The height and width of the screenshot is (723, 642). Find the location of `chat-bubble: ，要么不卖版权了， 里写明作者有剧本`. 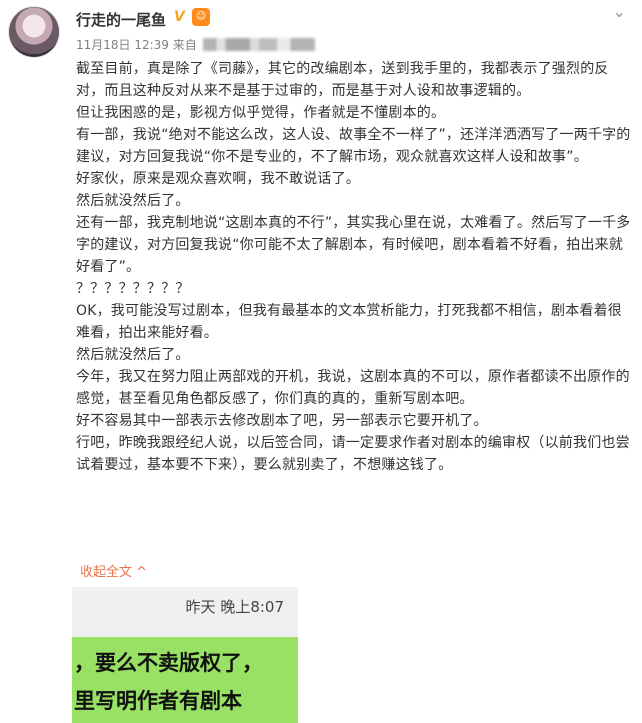

chat-bubble: ，要么不卖版权了， 里写明作者有剧本 is located at coordinates (185, 680).